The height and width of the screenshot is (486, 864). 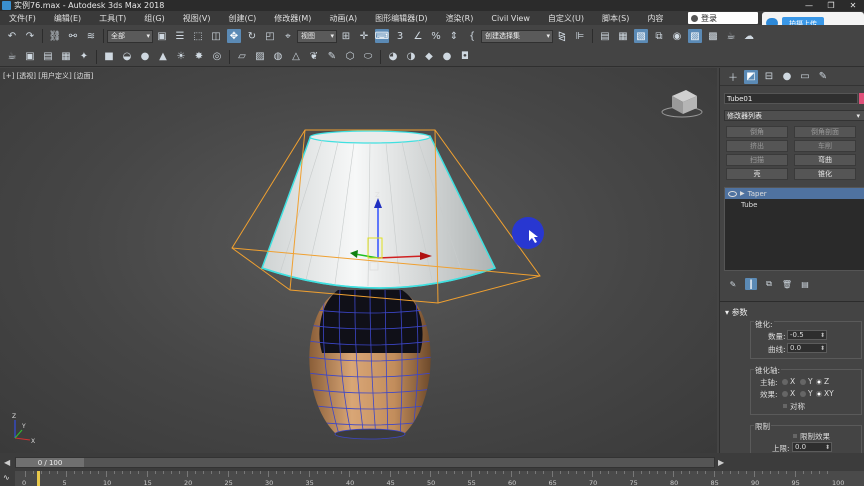 I want to click on pin-stack-icon: ✎, so click(x=733, y=284).